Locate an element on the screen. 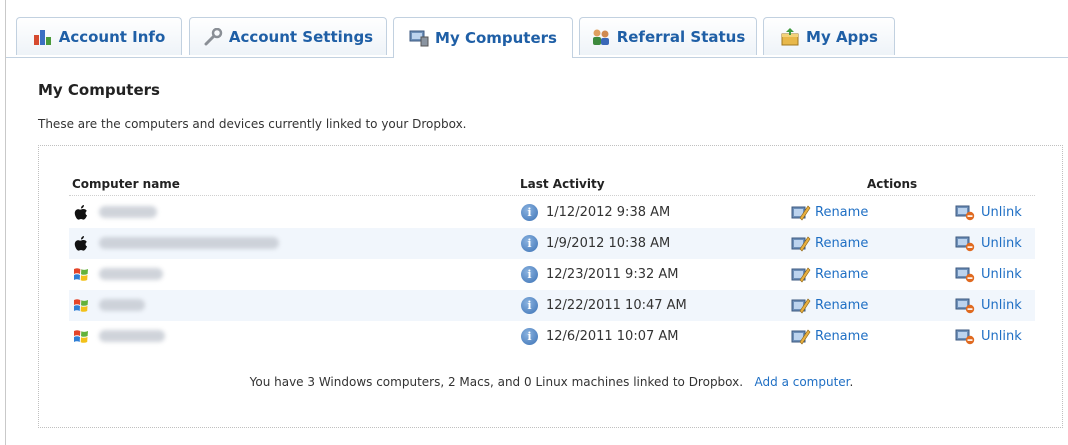 This screenshot has width=1068, height=445. table-row: i 12/23/2011 9:32 AM Rename Unlink is located at coordinates (552, 274).